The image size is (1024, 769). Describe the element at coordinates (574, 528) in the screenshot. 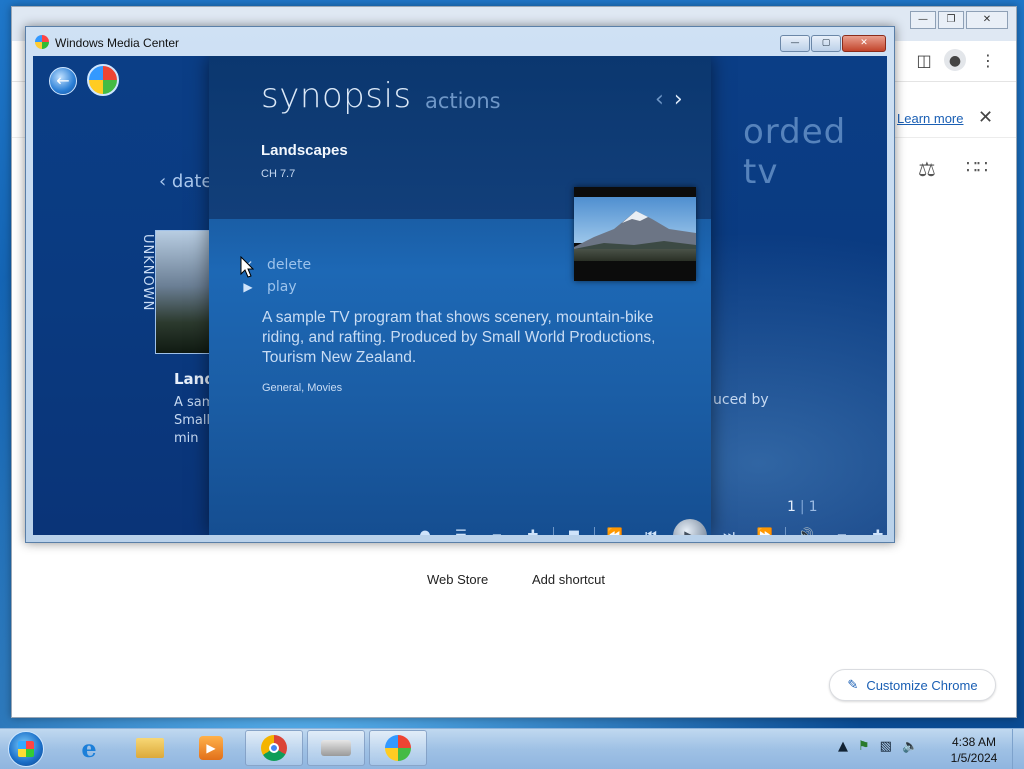

I see `stop-icon: ■` at that location.